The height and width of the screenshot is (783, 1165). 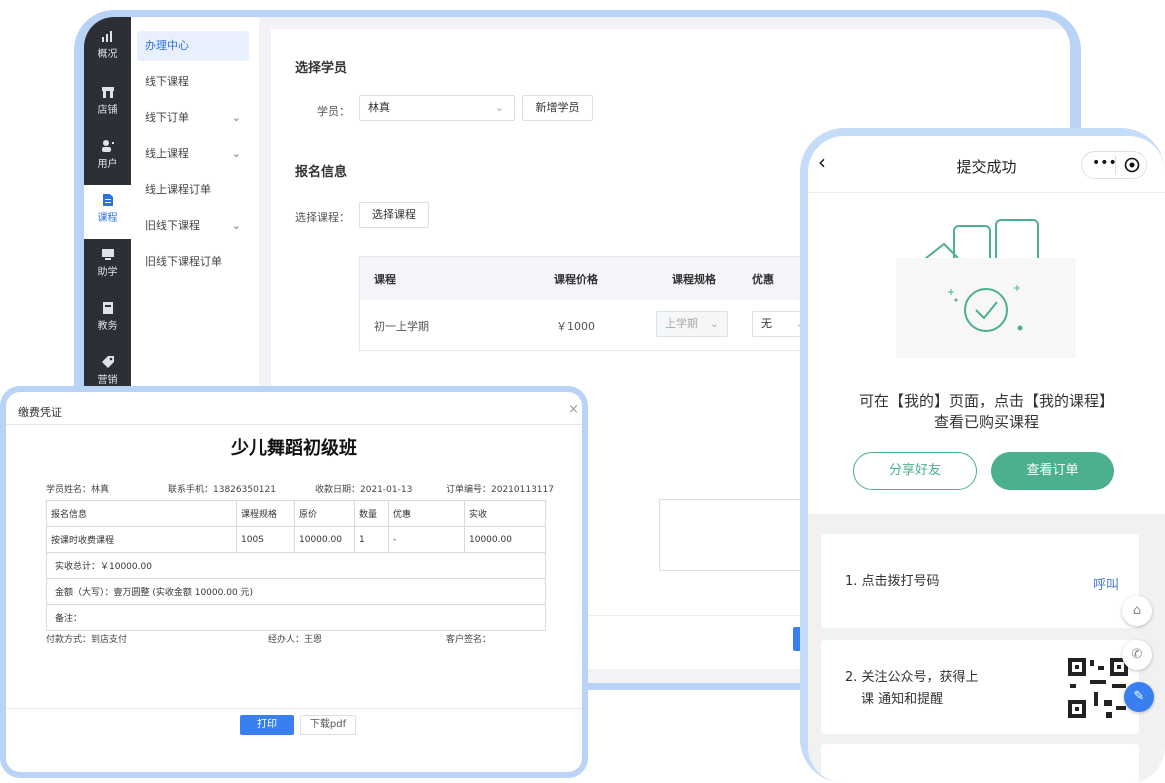 What do you see at coordinates (371, 513) in the screenshot?
I see `th-qty: 数量` at bounding box center [371, 513].